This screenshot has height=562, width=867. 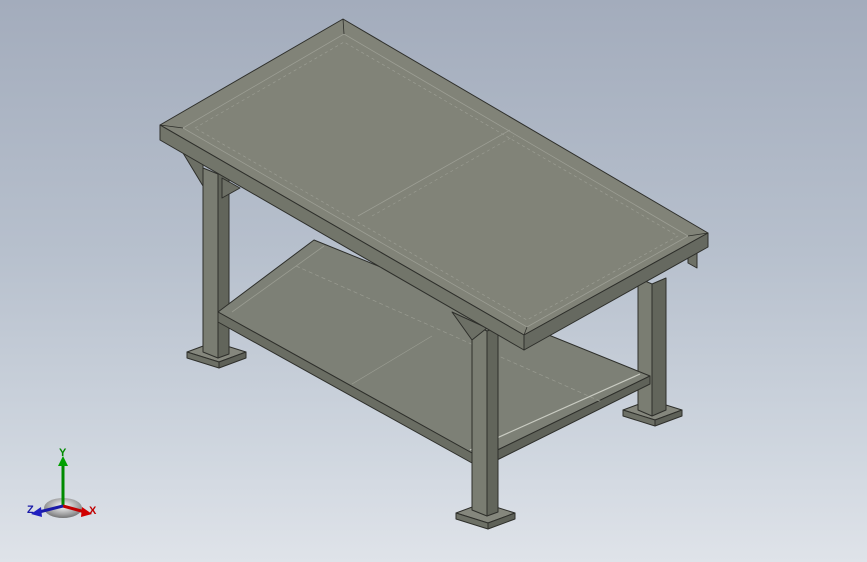 I want to click on axis-y-label: Y, so click(x=63, y=453).